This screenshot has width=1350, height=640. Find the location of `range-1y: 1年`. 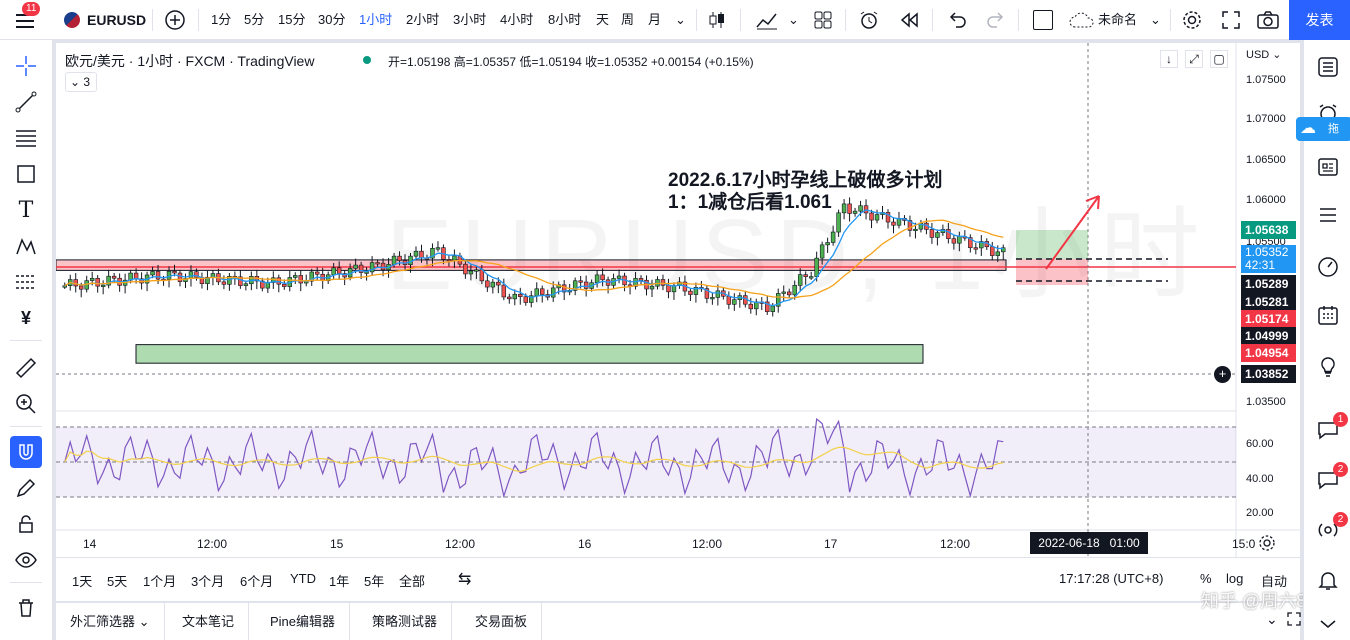

range-1y: 1年 is located at coordinates (339, 580).